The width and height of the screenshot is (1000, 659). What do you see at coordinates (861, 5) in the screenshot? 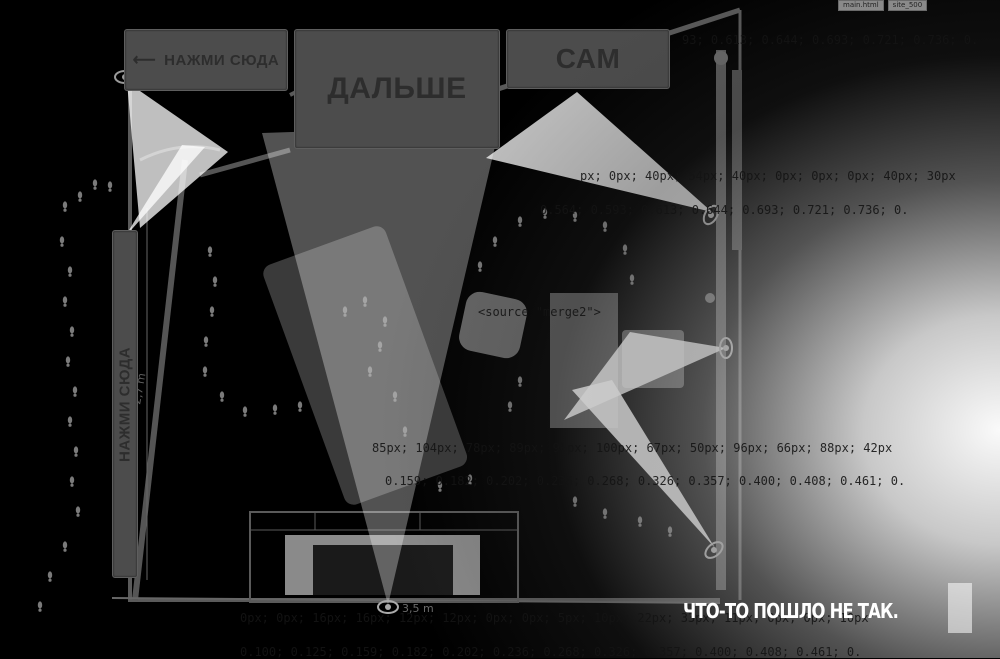
I see `browser-tab: main.html` at bounding box center [861, 5].